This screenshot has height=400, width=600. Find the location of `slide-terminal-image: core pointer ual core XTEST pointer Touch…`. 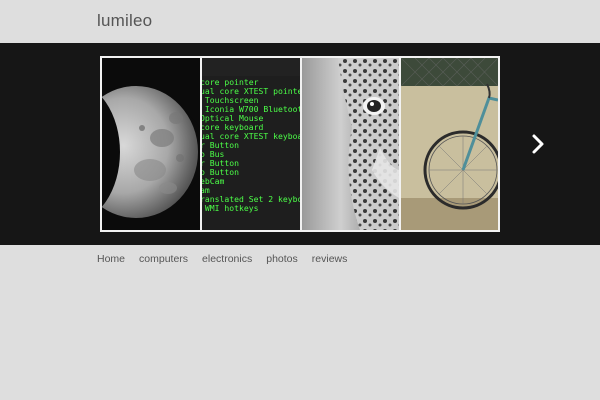

slide-terminal-image: core pointer ual core XTEST pointer Touch… is located at coordinates (251, 144).